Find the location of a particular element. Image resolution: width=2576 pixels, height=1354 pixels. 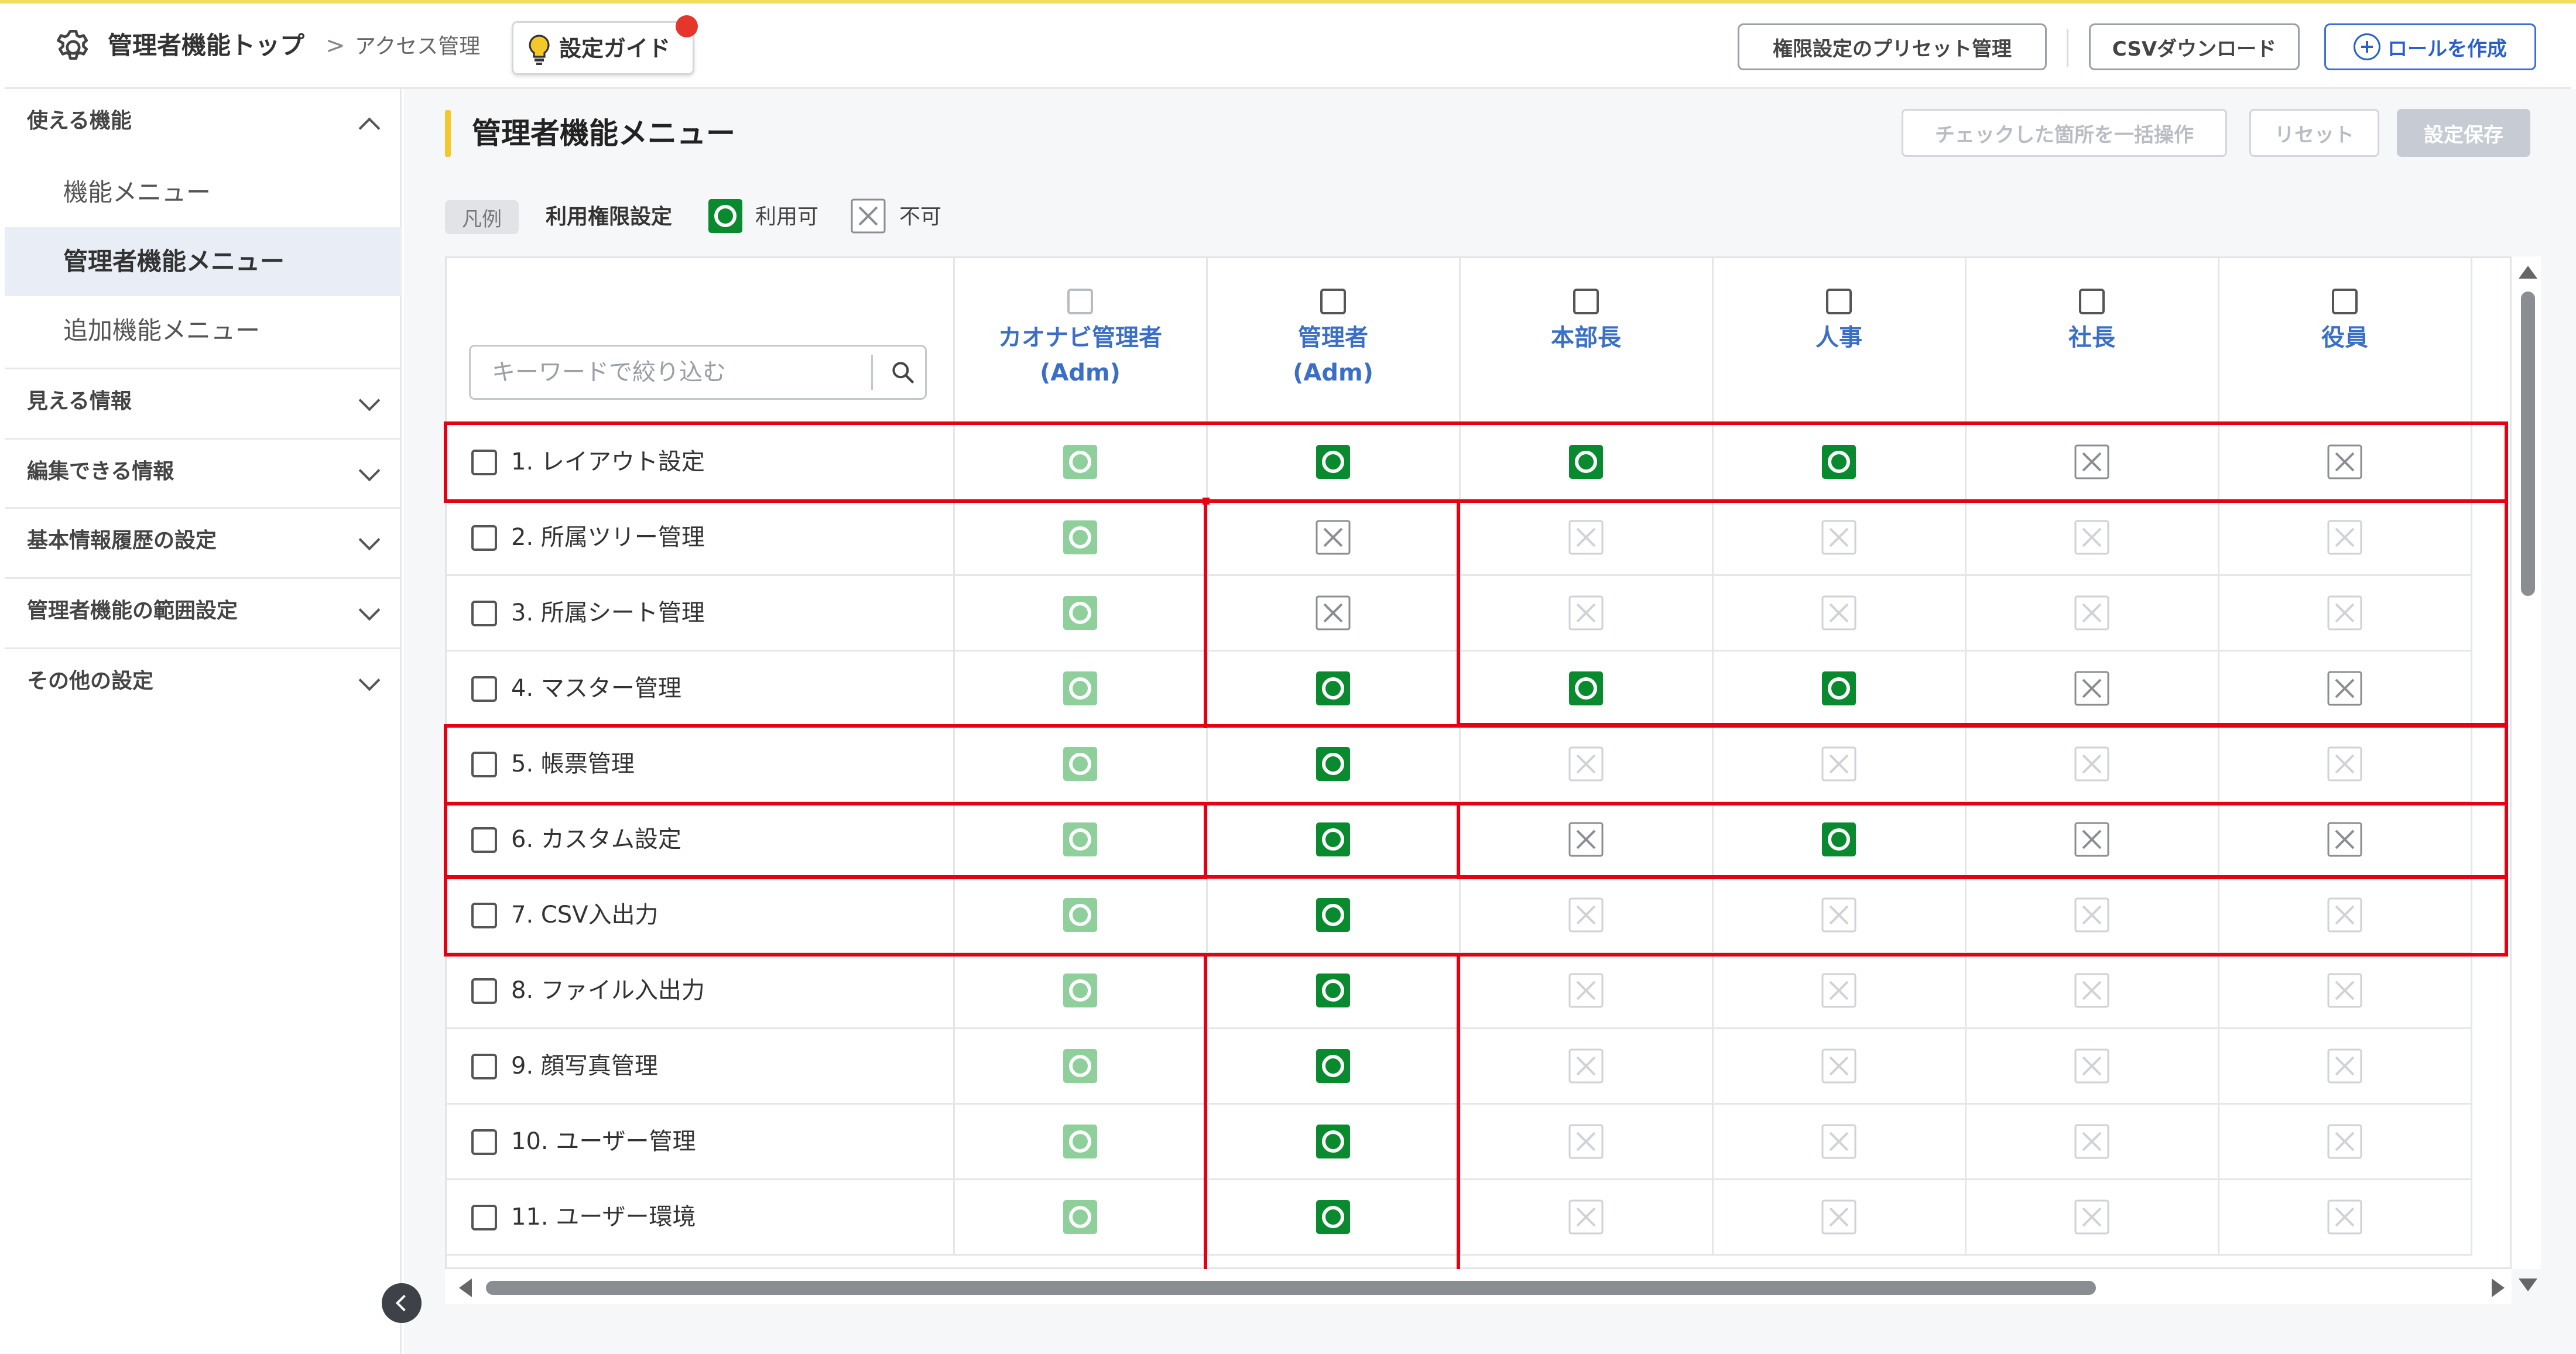

role-name: 人事 is located at coordinates (1839, 337).